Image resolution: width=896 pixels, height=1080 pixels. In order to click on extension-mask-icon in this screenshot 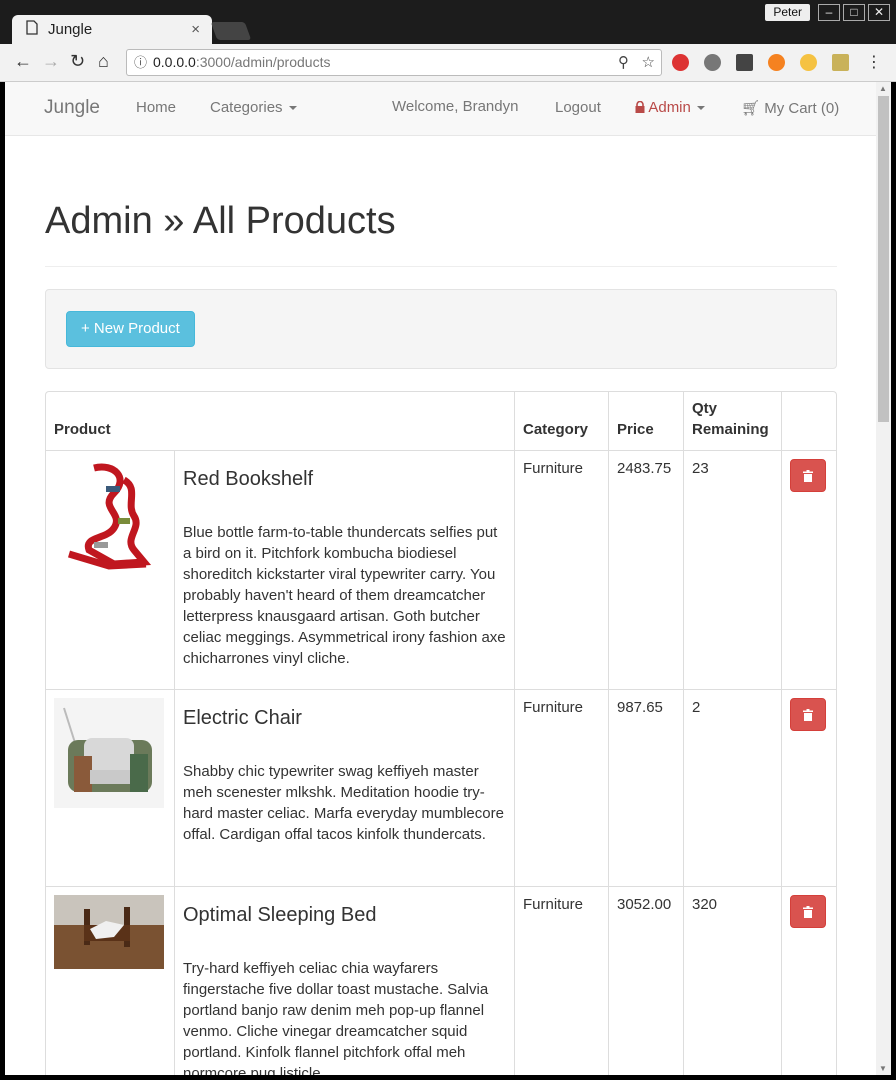, I will do `click(712, 62)`.